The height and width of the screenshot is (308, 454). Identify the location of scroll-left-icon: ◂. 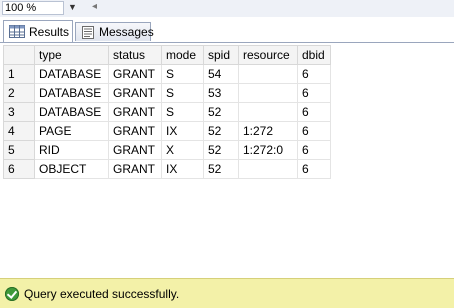
(94, 6).